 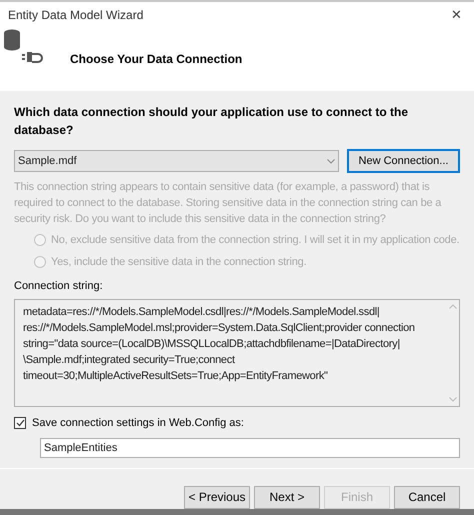 What do you see at coordinates (212, 121) in the screenshot?
I see `question-label: Which data connection should your application use to connect to the database?` at bounding box center [212, 121].